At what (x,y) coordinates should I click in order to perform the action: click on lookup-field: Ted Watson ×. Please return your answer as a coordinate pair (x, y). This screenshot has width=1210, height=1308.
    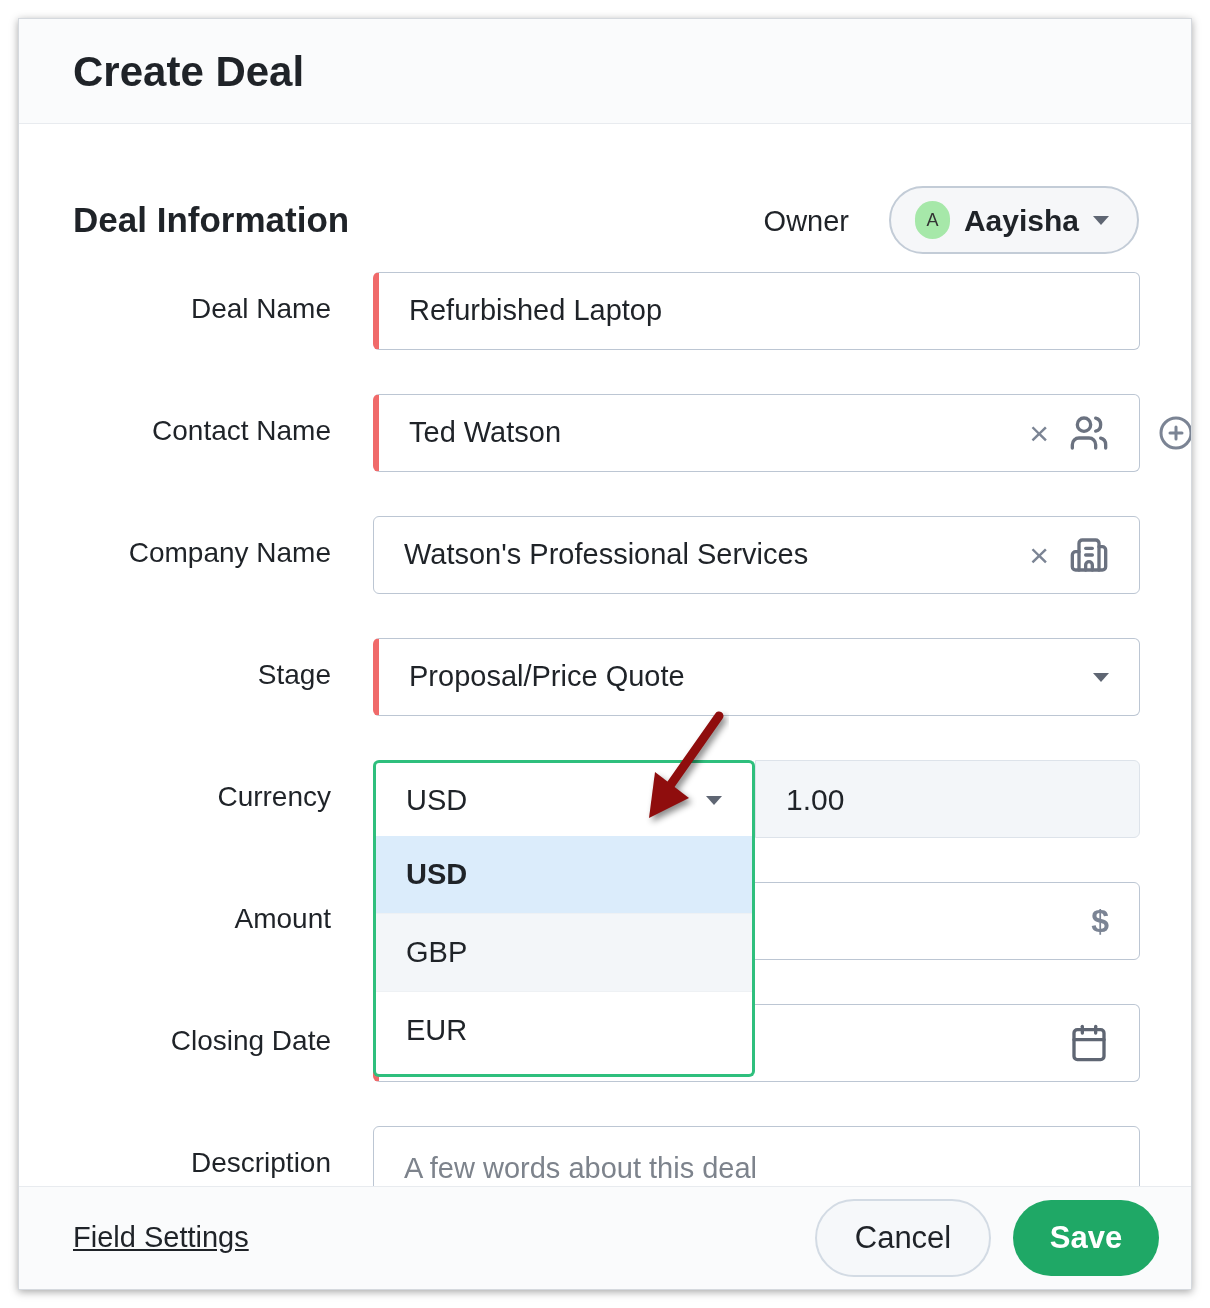
    Looking at the image, I should click on (756, 433).